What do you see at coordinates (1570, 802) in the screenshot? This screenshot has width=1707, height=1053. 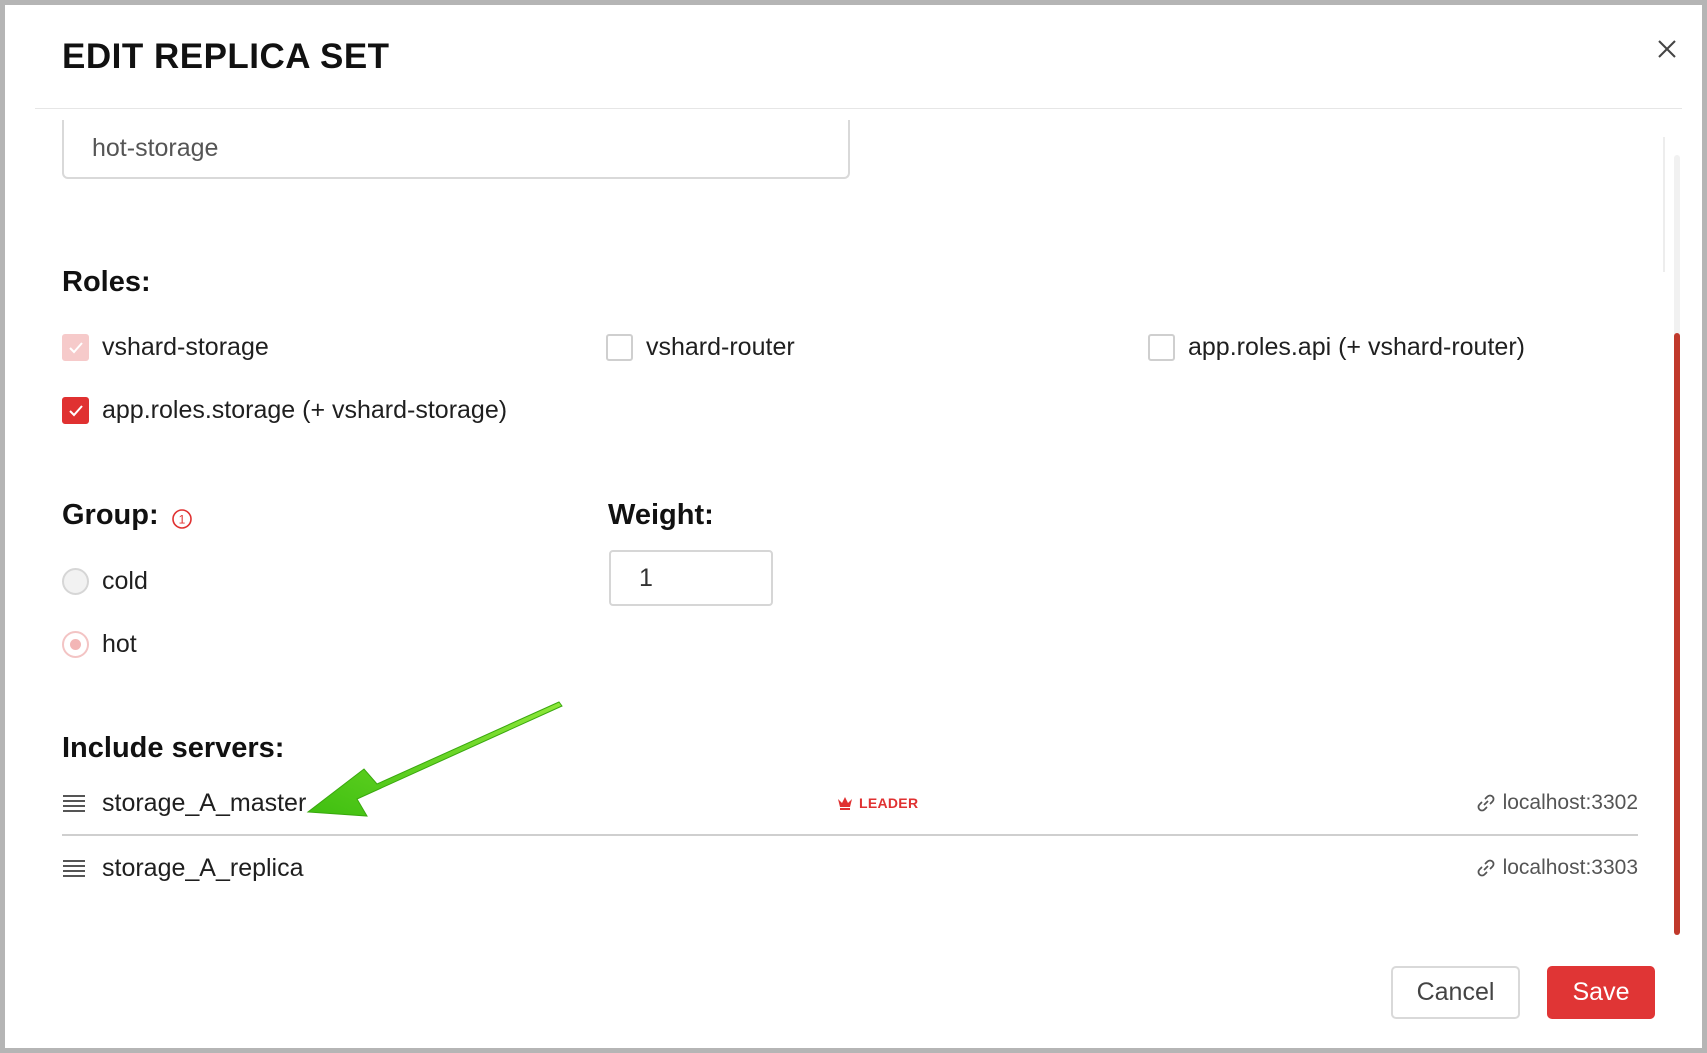 I see `server-uri-label: localhost:3302` at bounding box center [1570, 802].